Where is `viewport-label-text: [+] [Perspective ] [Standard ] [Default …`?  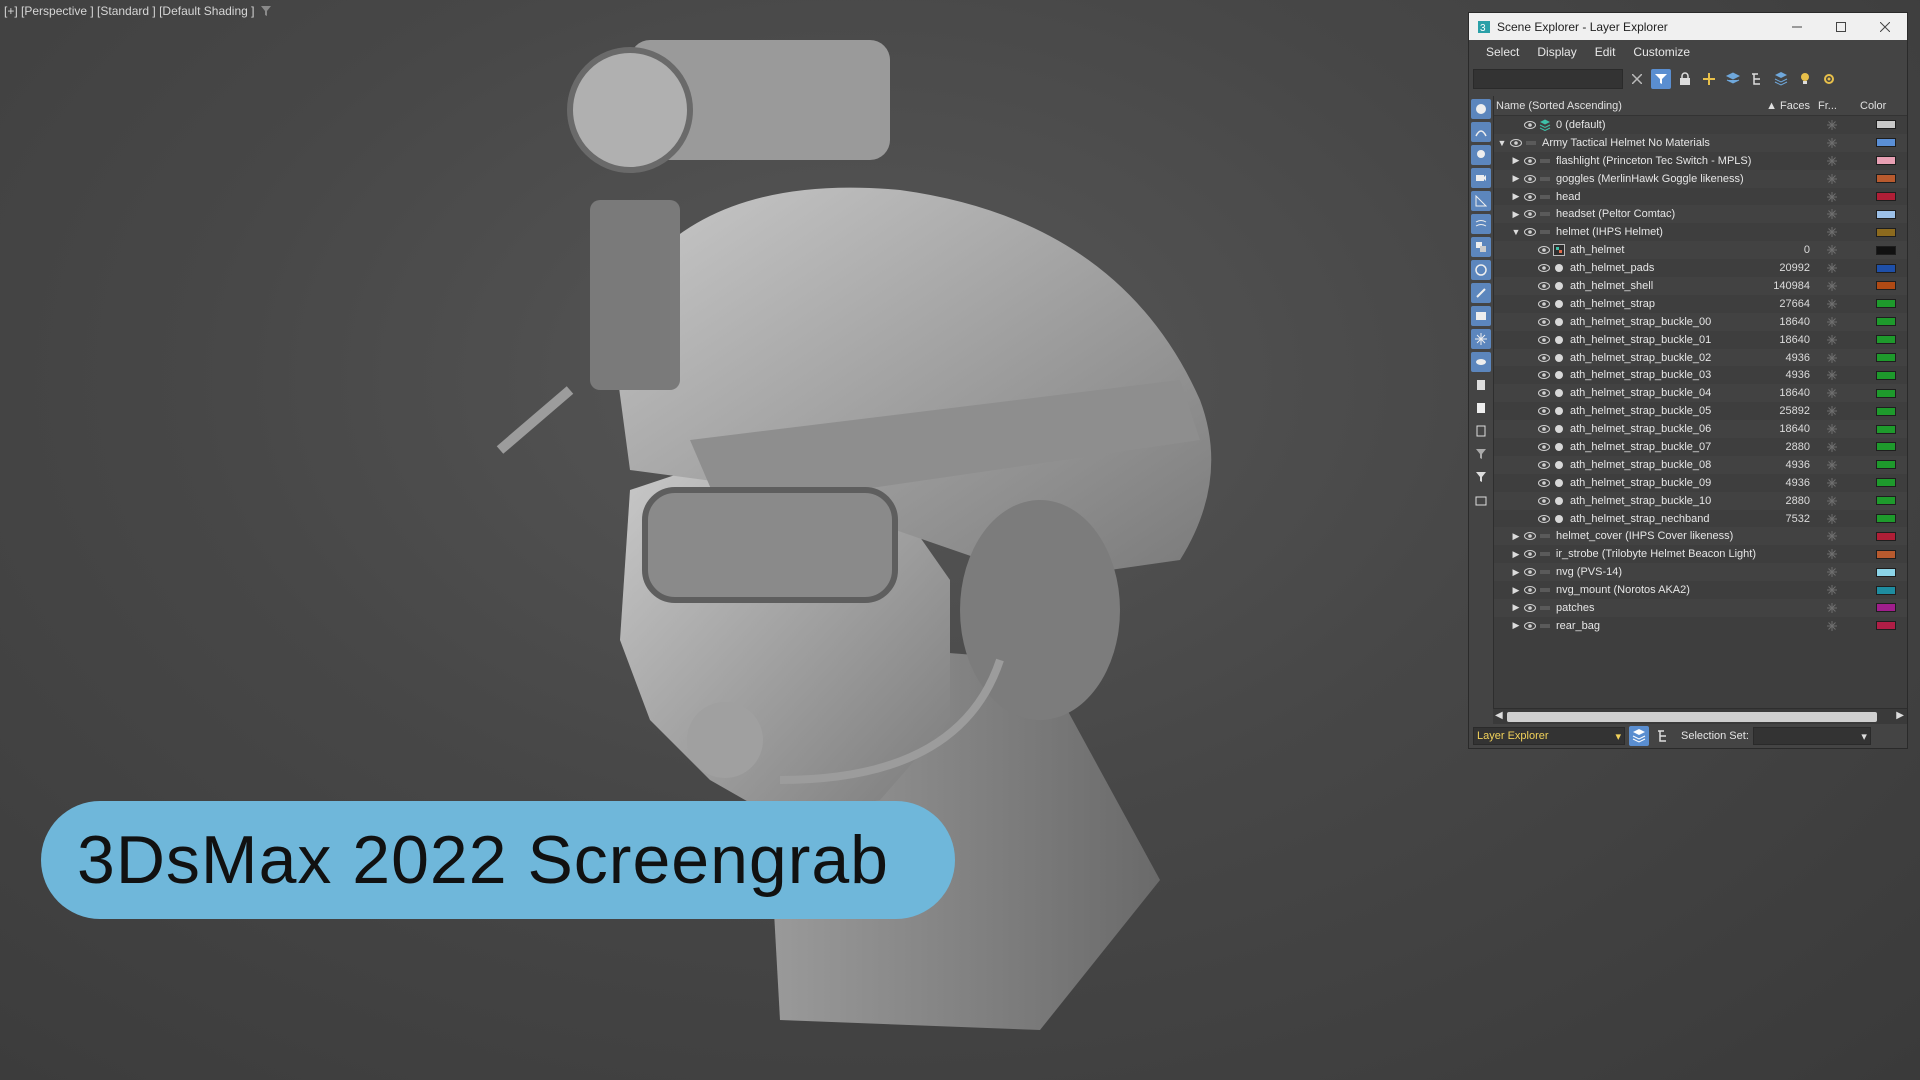
viewport-label-text: [+] [Perspective ] [Standard ] [Default … is located at coordinates (129, 11).